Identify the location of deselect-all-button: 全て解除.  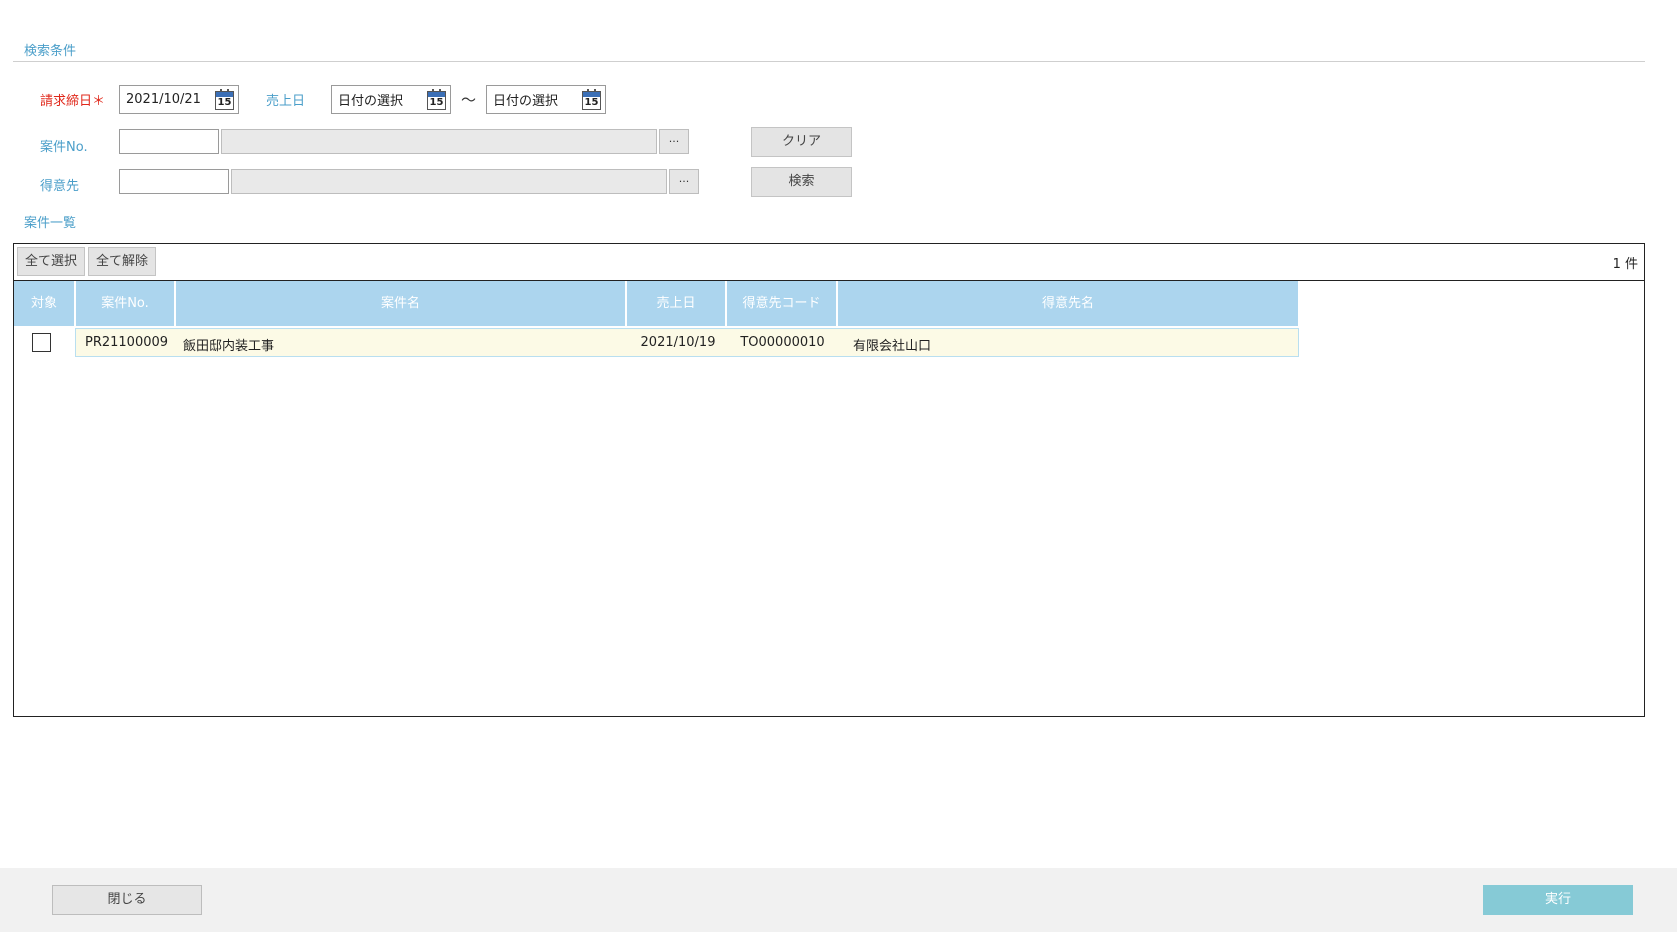
(122, 261).